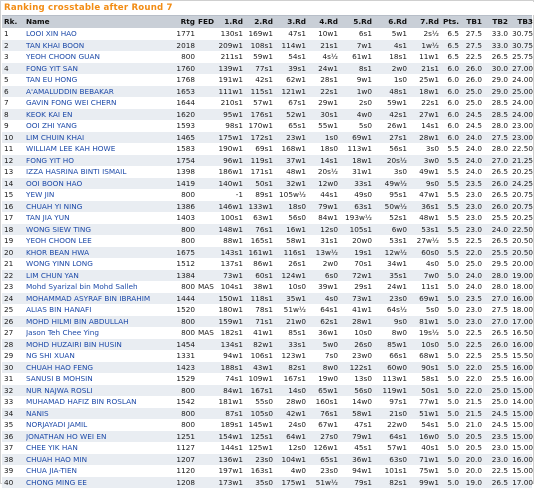 The height and width of the screenshot is (488, 534). Describe the element at coordinates (424, 195) in the screenshot. I see `cell-round-7: 47w1` at that location.